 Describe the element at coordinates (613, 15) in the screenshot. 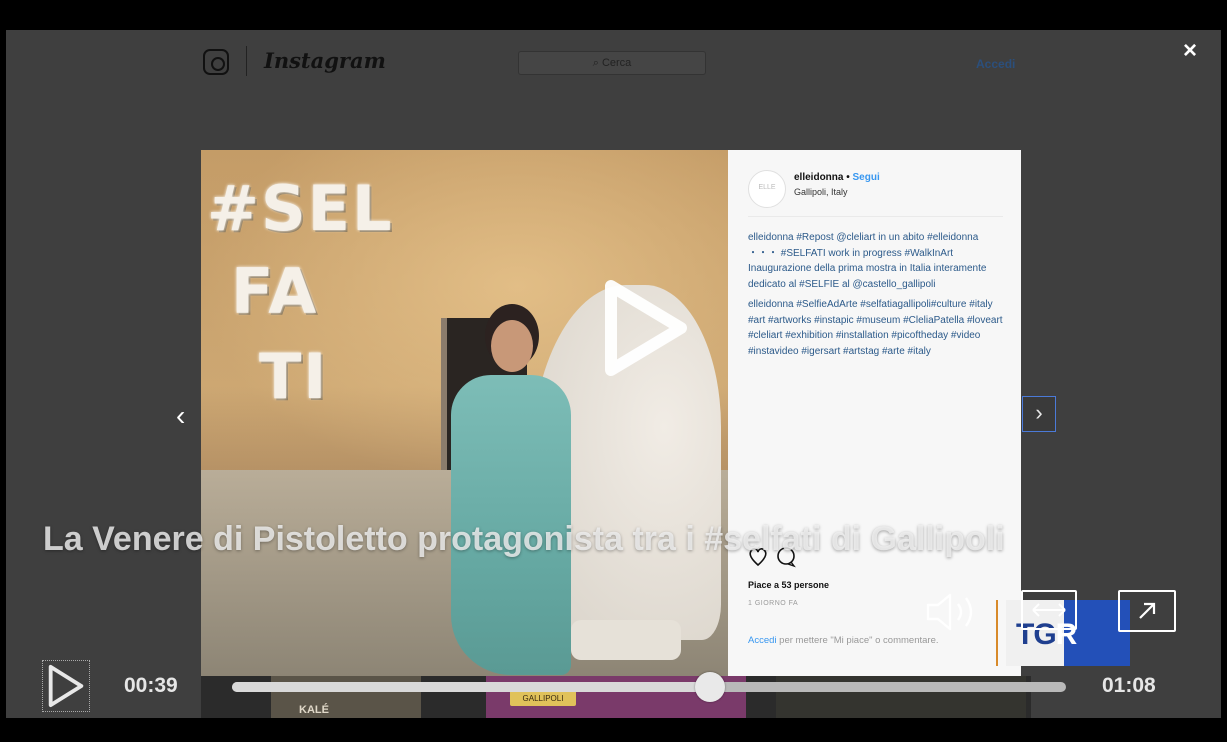

I see `top-letterbox` at that location.